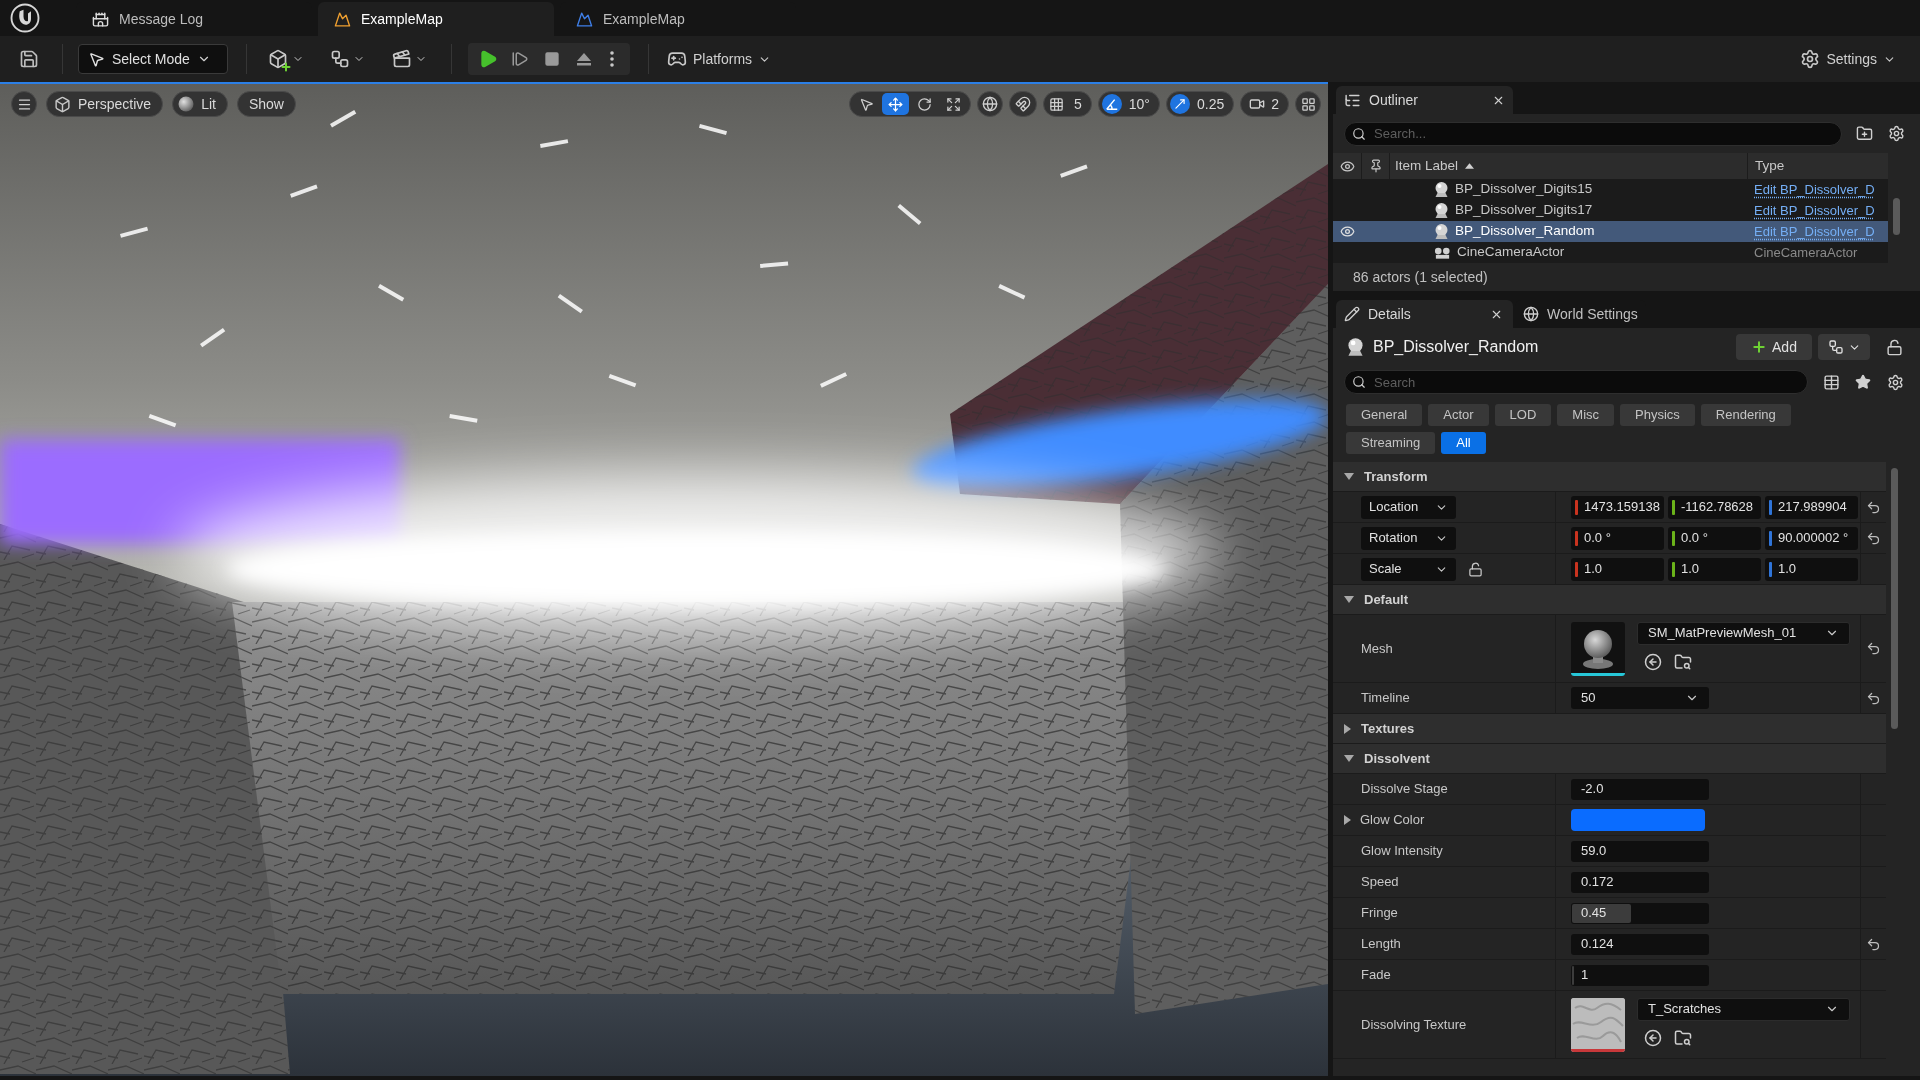 This screenshot has width=1920, height=1080. What do you see at coordinates (1523, 415) in the screenshot?
I see `filter-chip: LOD` at bounding box center [1523, 415].